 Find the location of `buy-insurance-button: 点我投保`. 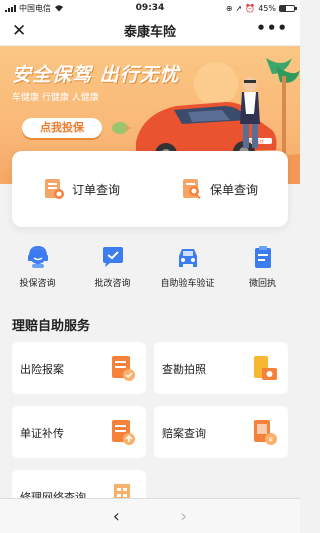

buy-insurance-button: 点我投保 is located at coordinates (62, 128).